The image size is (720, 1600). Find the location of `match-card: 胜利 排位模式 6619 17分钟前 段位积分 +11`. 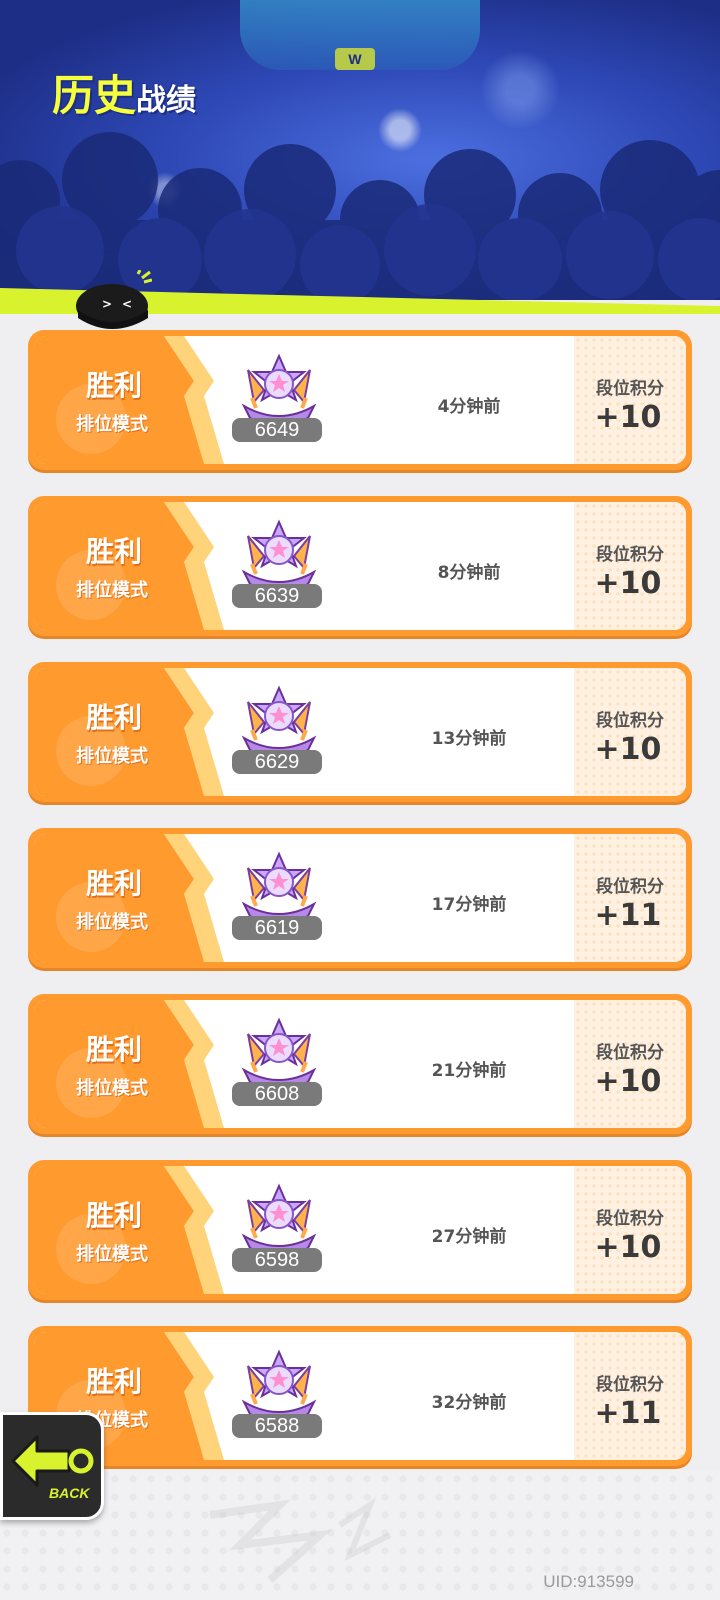

match-card: 胜利 排位模式 6619 17分钟前 段位积分 +11 is located at coordinates (360, 898).